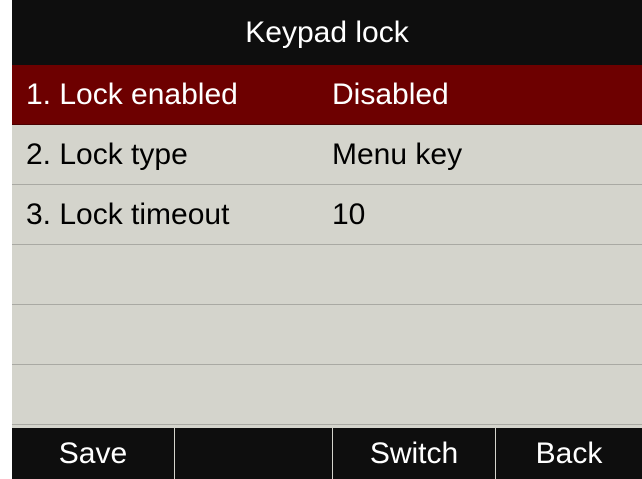  Describe the element at coordinates (128, 214) in the screenshot. I see `menu-item-label: 3. Lock timeout` at that location.